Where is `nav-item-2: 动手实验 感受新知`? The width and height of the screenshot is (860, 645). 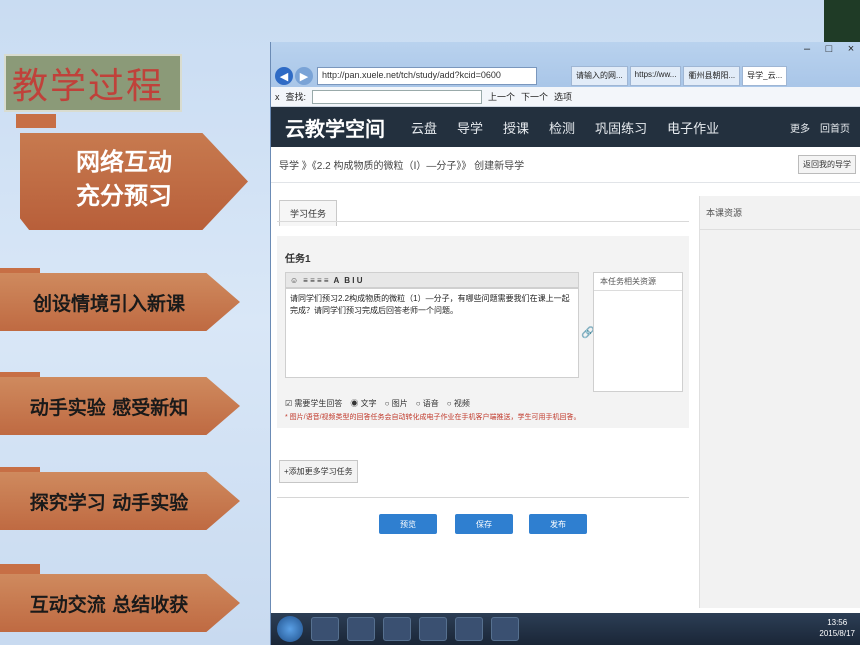
nav-item-2: 动手实验 感受新知 is located at coordinates (120, 406).